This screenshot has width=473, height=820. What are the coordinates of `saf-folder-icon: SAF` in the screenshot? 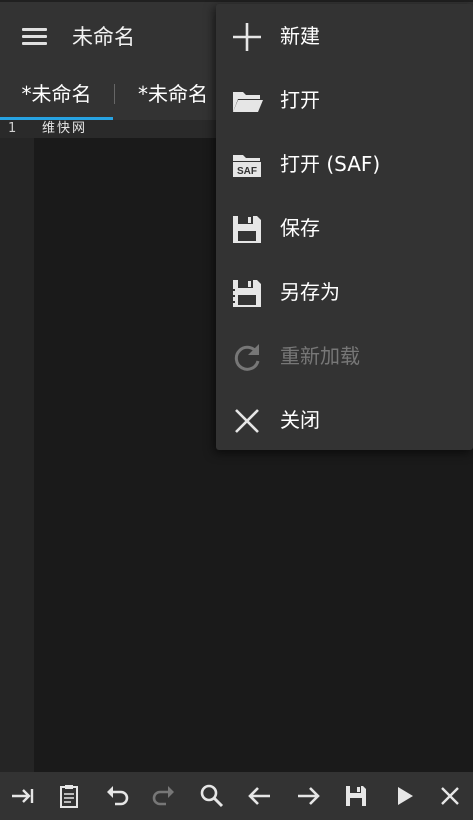 It's located at (247, 165).